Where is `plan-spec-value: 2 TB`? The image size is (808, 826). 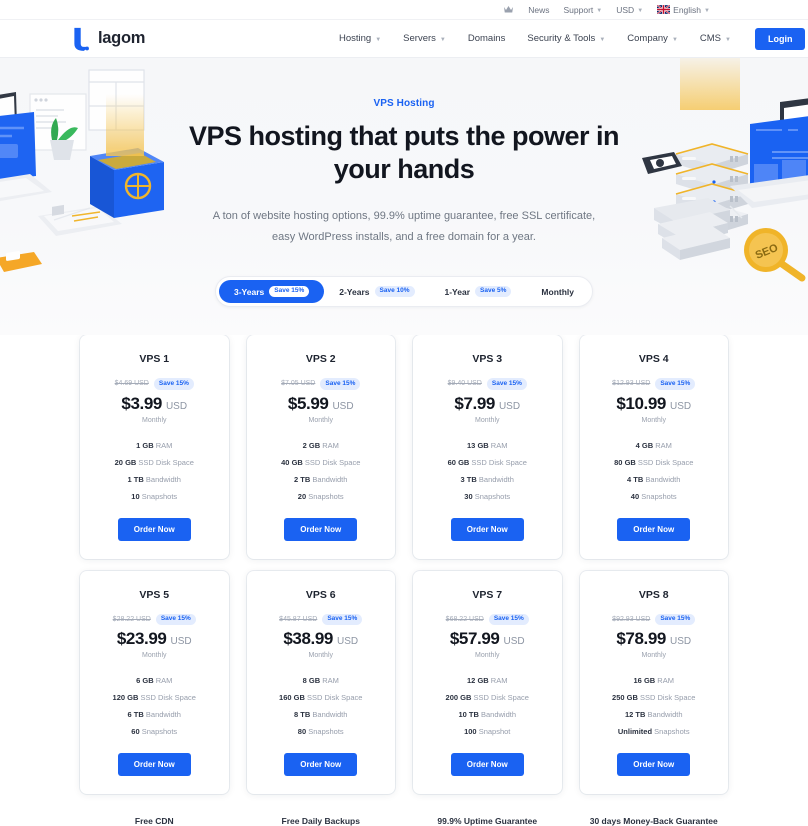
plan-spec-value: 2 TB is located at coordinates (302, 479).